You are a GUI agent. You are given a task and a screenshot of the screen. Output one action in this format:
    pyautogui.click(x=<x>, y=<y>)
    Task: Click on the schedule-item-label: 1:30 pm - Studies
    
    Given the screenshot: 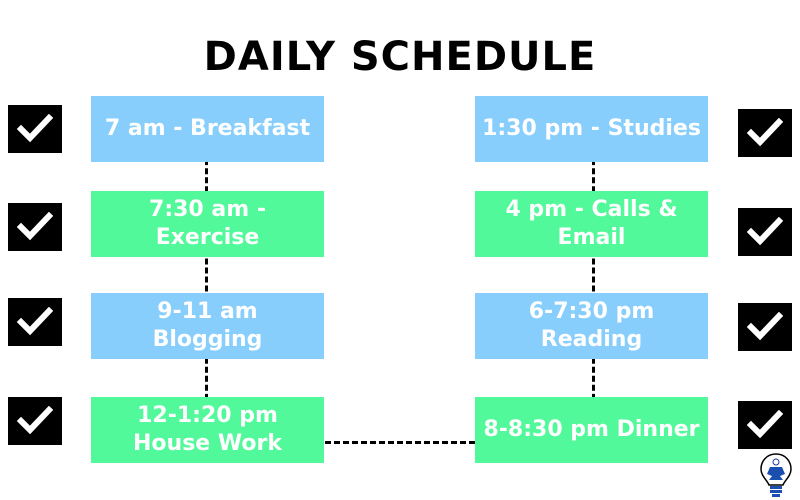 What is the action you would take?
    pyautogui.click(x=591, y=128)
    